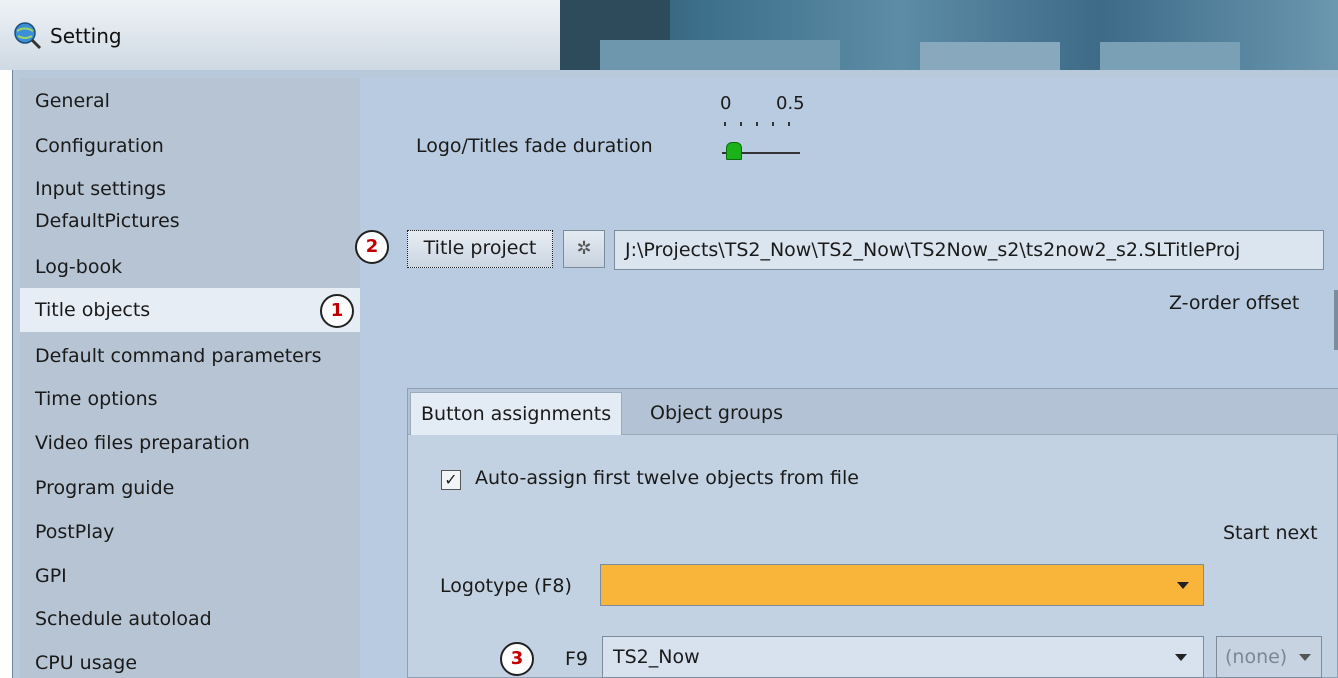  I want to click on auto-assign-checkbox: ✓, so click(451, 480).